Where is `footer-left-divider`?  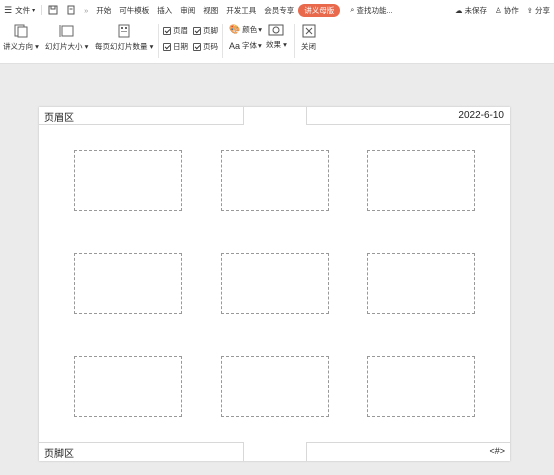 footer-left-divider is located at coordinates (243, 451).